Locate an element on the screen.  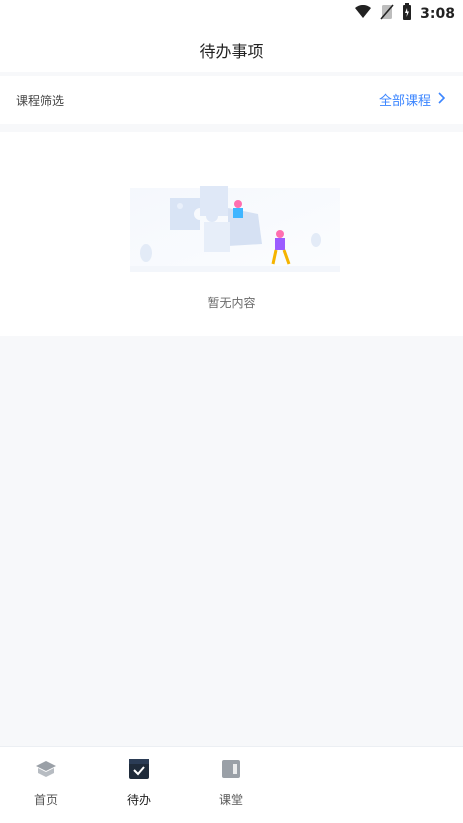
page-title: 待办事项 is located at coordinates (231, 51).